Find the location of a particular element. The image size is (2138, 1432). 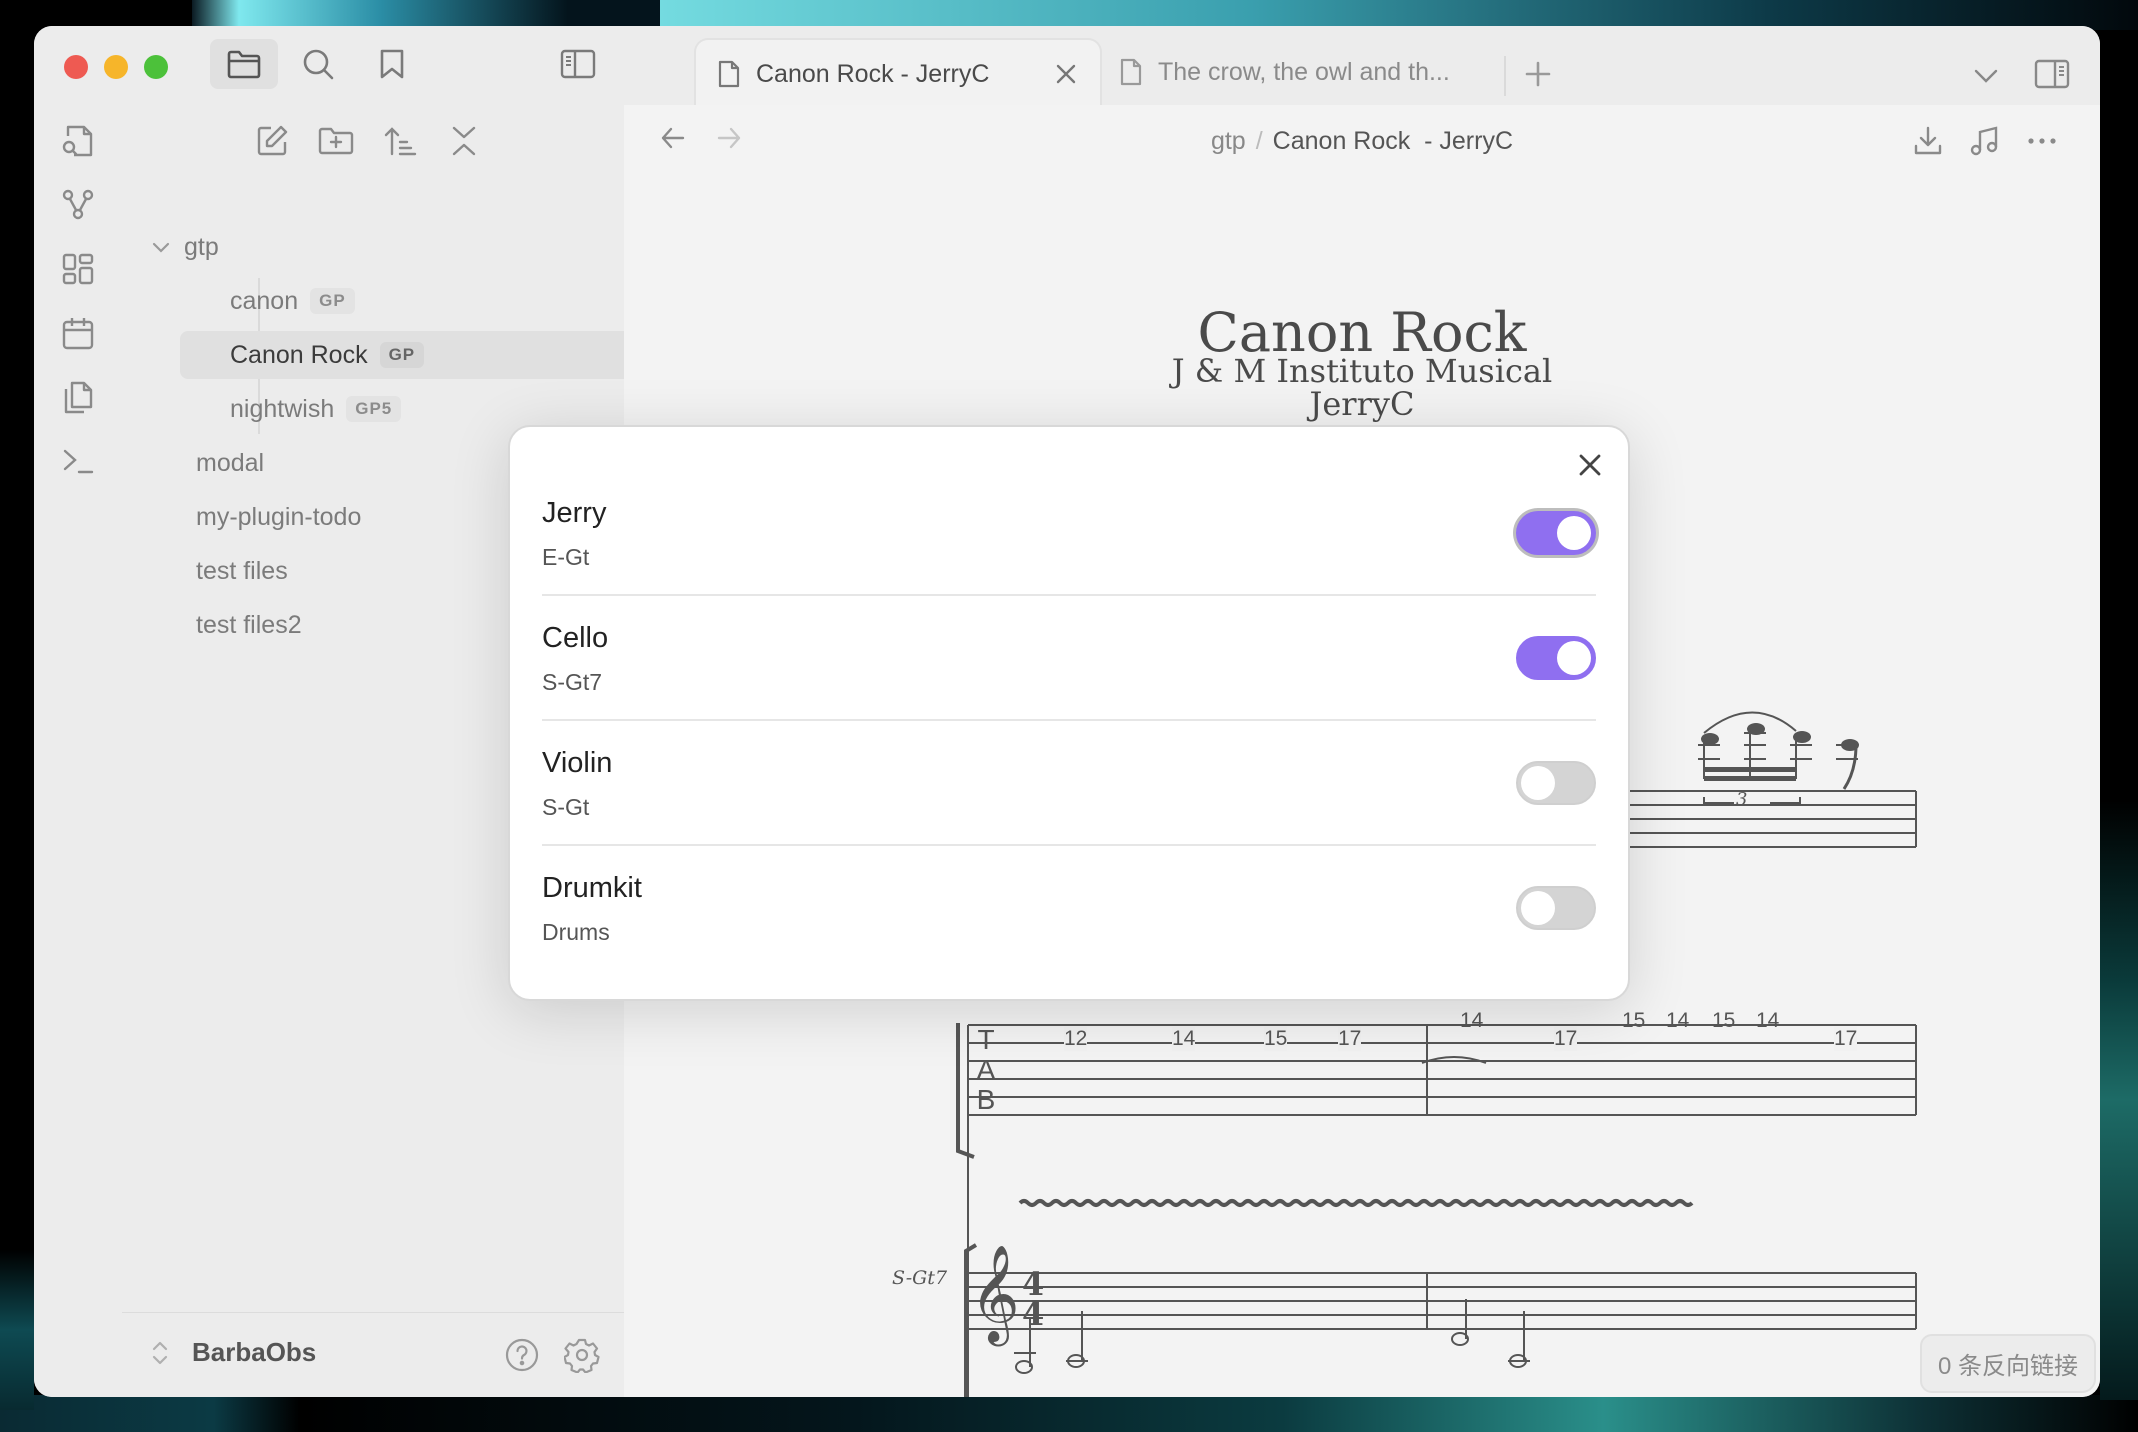

collapse-icon is located at coordinates (464, 141).